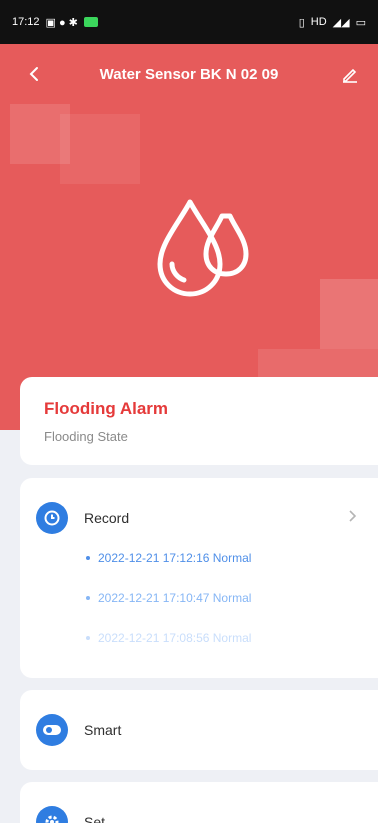 The width and height of the screenshot is (378, 823). I want to click on gear-icon, so click(52, 819).